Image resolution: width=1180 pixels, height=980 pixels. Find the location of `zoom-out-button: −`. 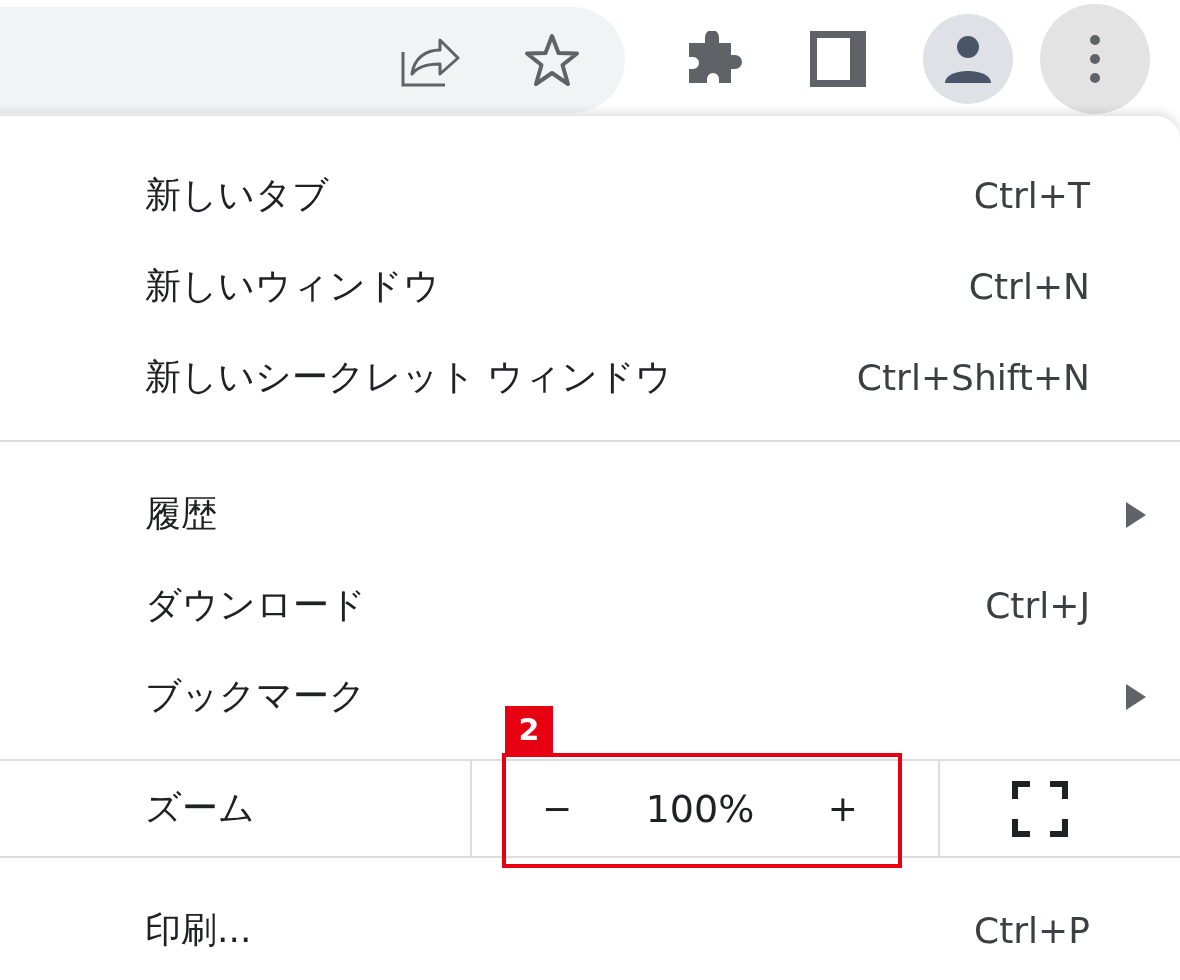

zoom-out-button: − is located at coordinates (557, 808).